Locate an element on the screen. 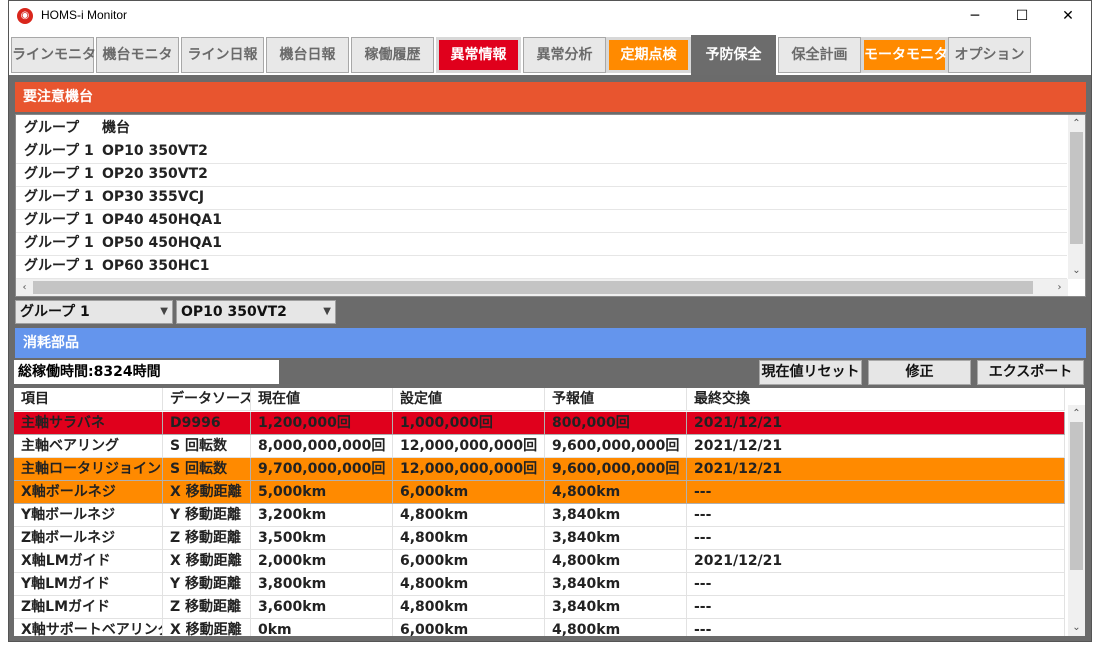 The image size is (1100, 650). tab-motor-monitor: モータモニタ is located at coordinates (904, 55).